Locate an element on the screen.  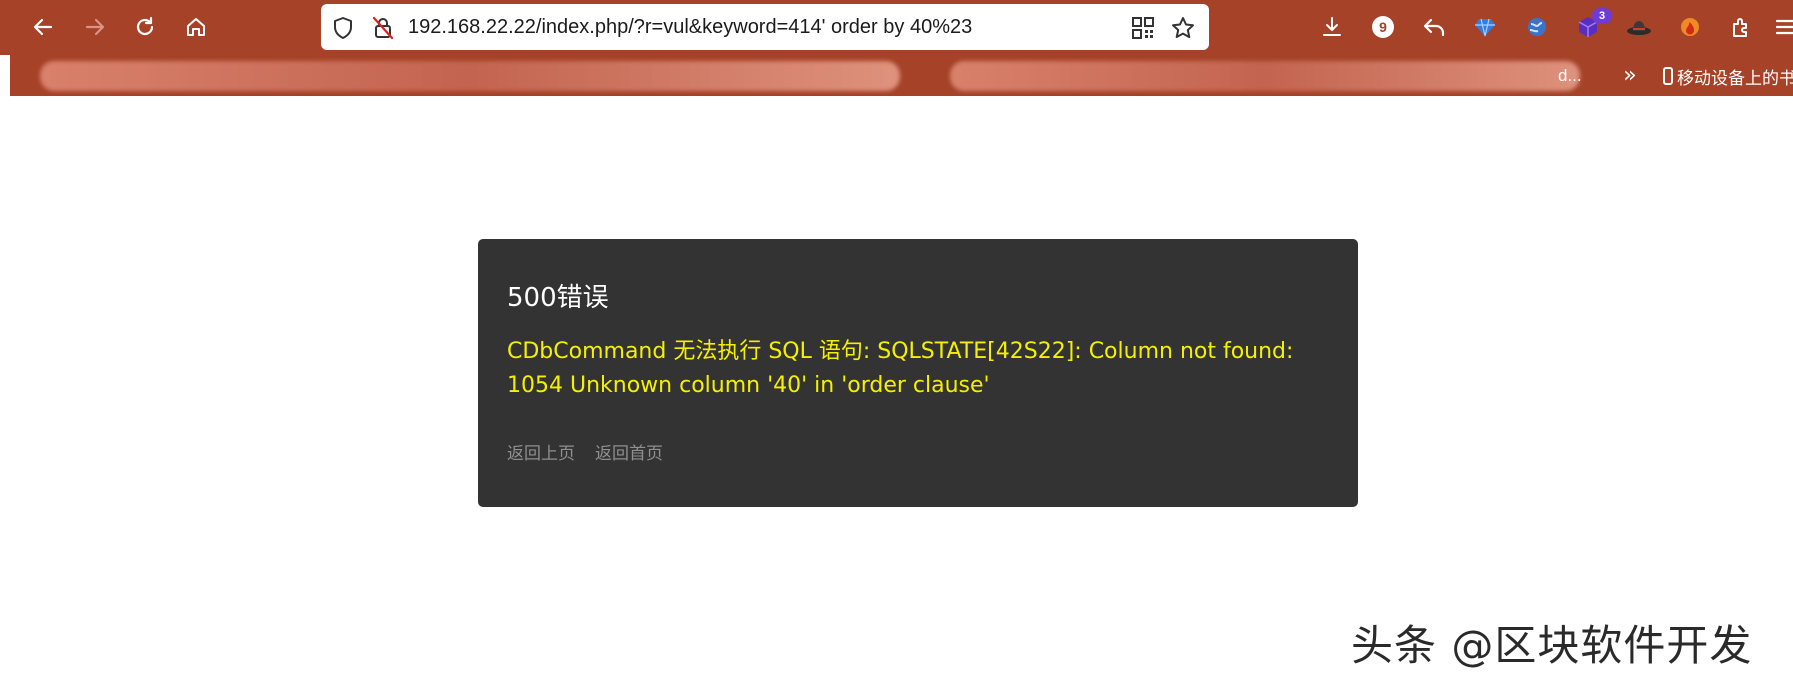
forward-icon is located at coordinates (95, 27).